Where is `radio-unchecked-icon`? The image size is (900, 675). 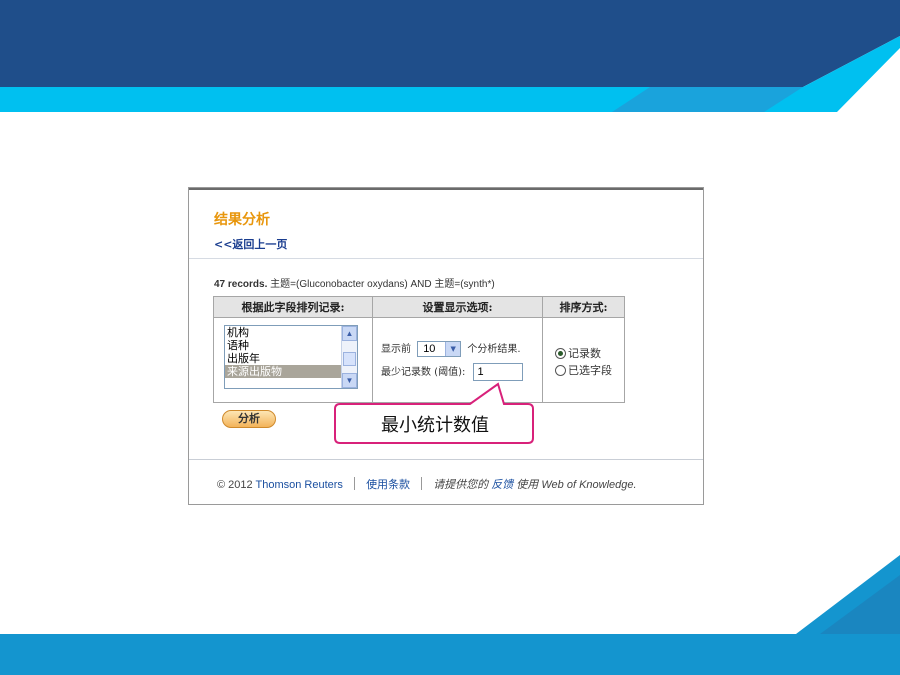 radio-unchecked-icon is located at coordinates (560, 370).